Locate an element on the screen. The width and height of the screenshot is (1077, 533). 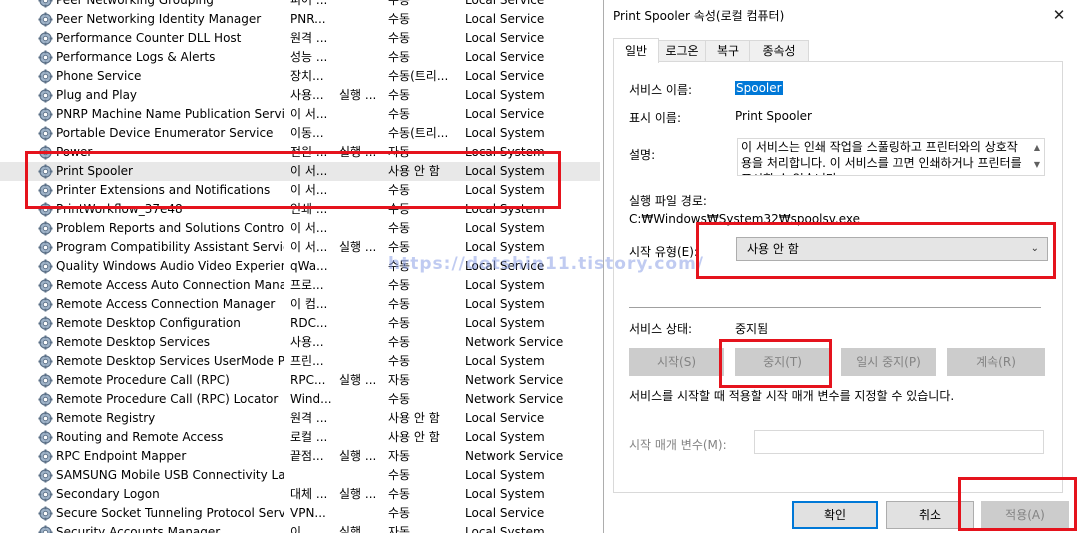
tab-general: 일반 is located at coordinates (636, 50).